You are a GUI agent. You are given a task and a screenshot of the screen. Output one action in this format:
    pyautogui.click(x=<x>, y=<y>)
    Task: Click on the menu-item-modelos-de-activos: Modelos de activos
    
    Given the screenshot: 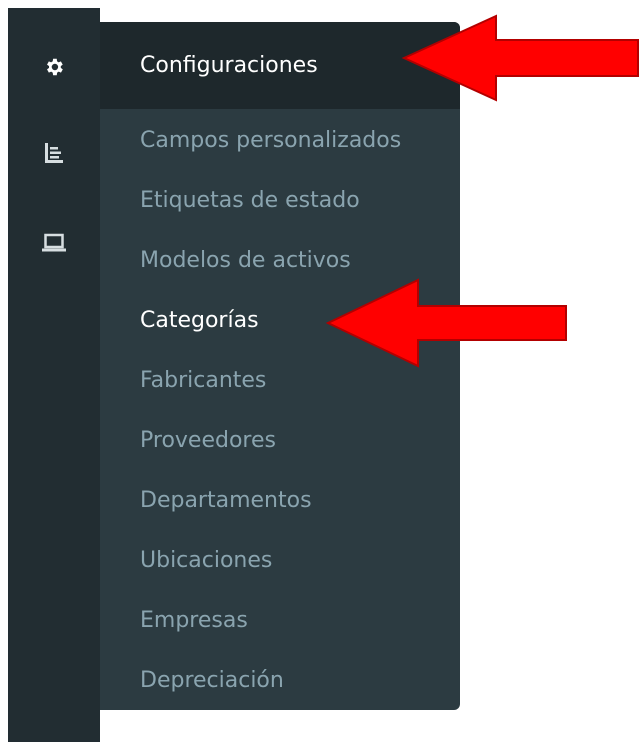 What is the action you would take?
    pyautogui.click(x=245, y=261)
    